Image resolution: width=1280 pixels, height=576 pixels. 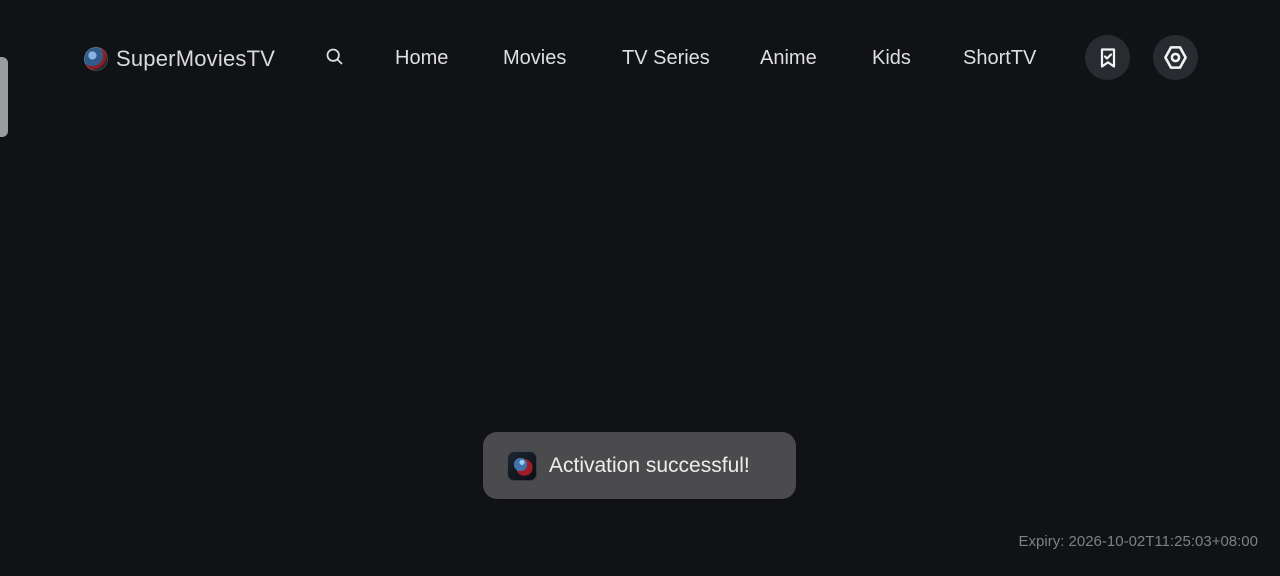 I want to click on activation-toast: Activation successful!, so click(x=639, y=465).